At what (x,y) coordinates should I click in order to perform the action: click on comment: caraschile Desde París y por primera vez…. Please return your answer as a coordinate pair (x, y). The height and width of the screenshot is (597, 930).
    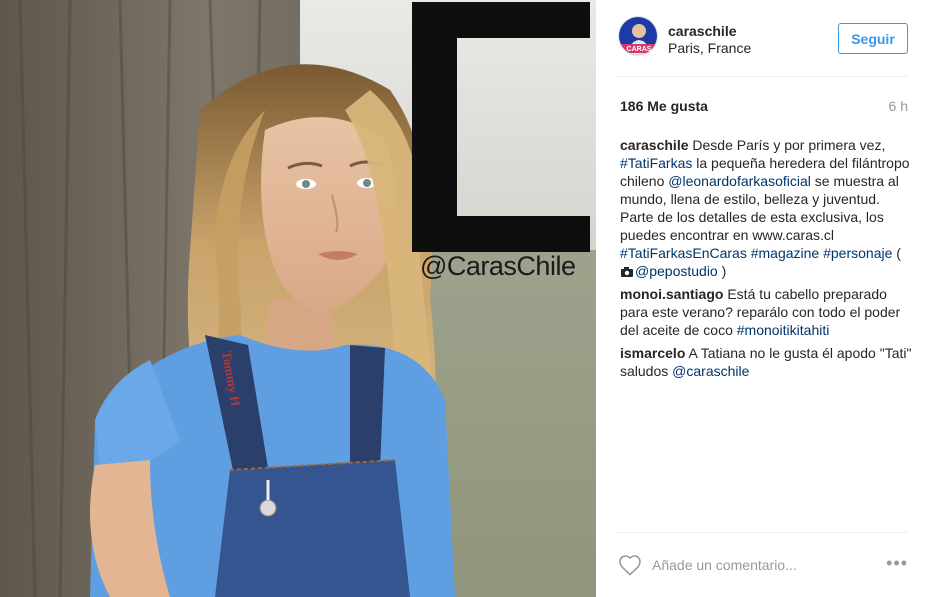
    Looking at the image, I should click on (766, 208).